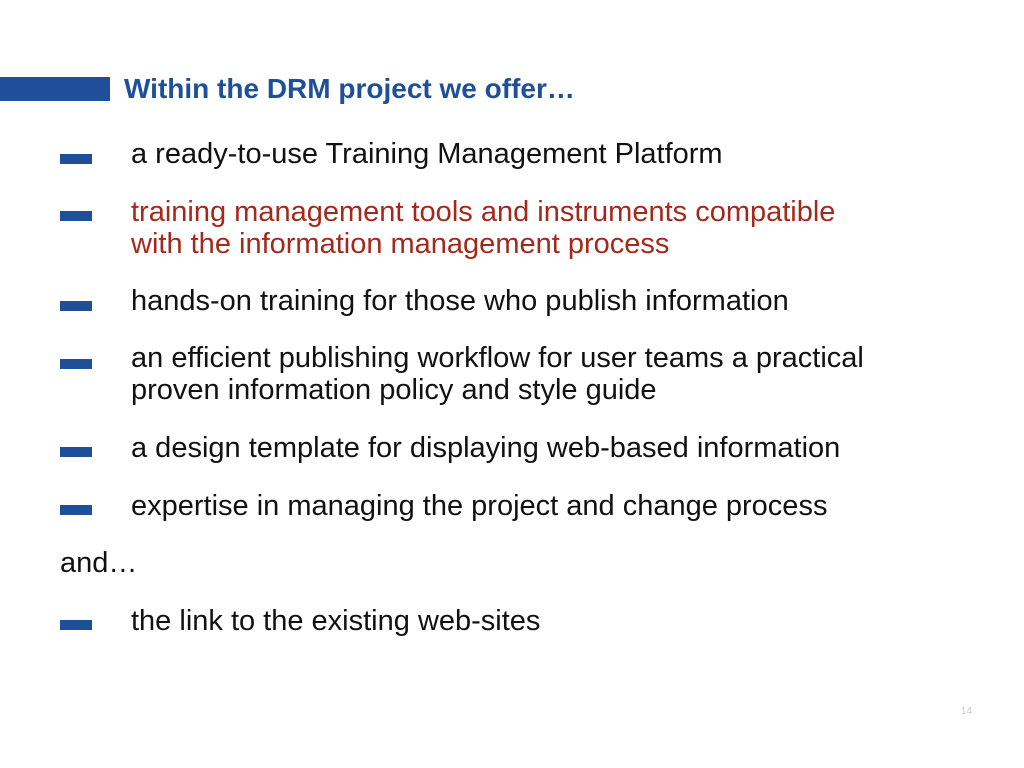 The height and width of the screenshot is (768, 1024). I want to click on bullet-text: the link to the existing web-sites, so click(336, 621).